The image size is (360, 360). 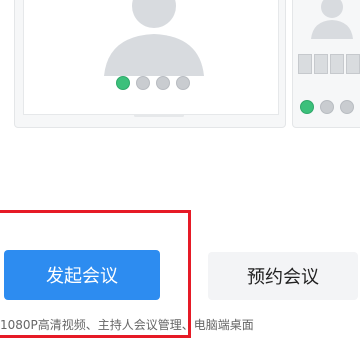 What do you see at coordinates (159, 115) in the screenshot?
I see `stand-bar` at bounding box center [159, 115].